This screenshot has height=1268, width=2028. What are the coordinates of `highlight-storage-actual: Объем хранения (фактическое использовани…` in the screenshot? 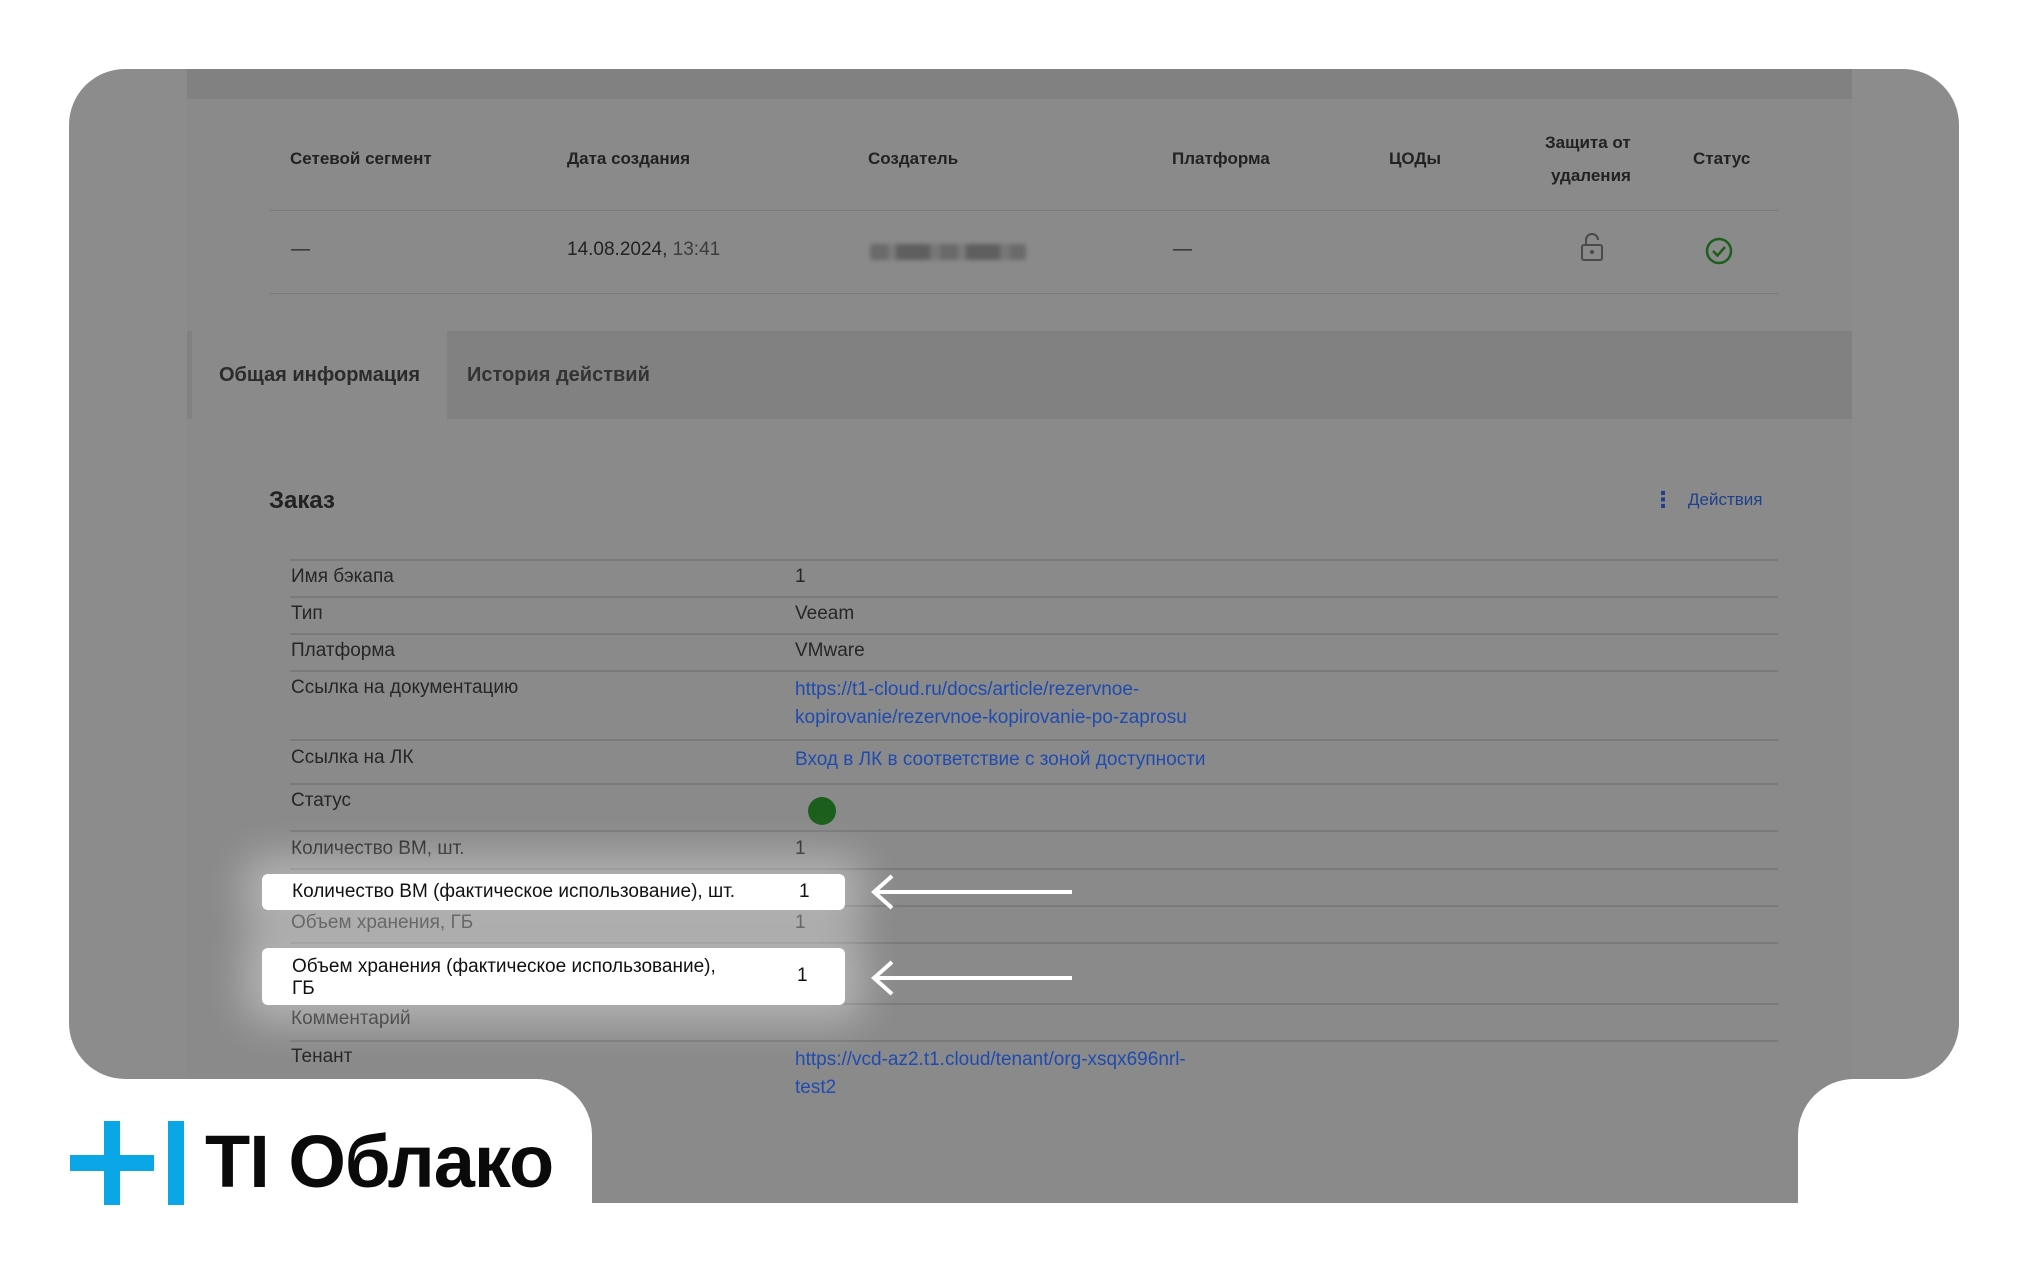 It's located at (553, 976).